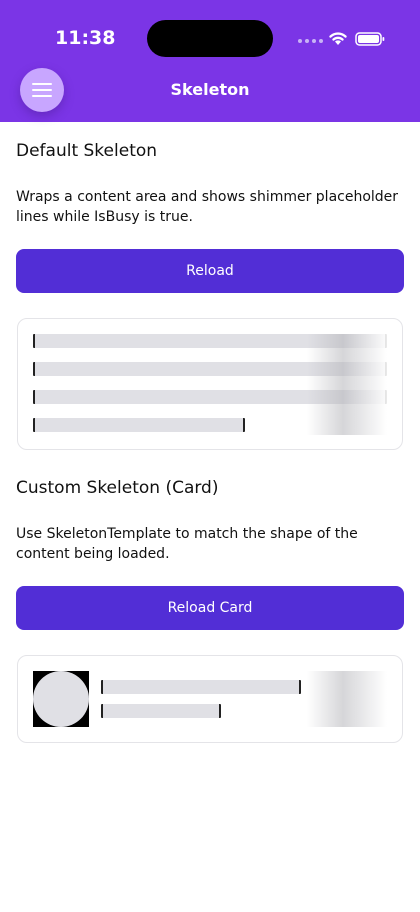 This screenshot has height=912, width=420. What do you see at coordinates (87, 151) in the screenshot?
I see `default-skeleton-title: Default Skeleton` at bounding box center [87, 151].